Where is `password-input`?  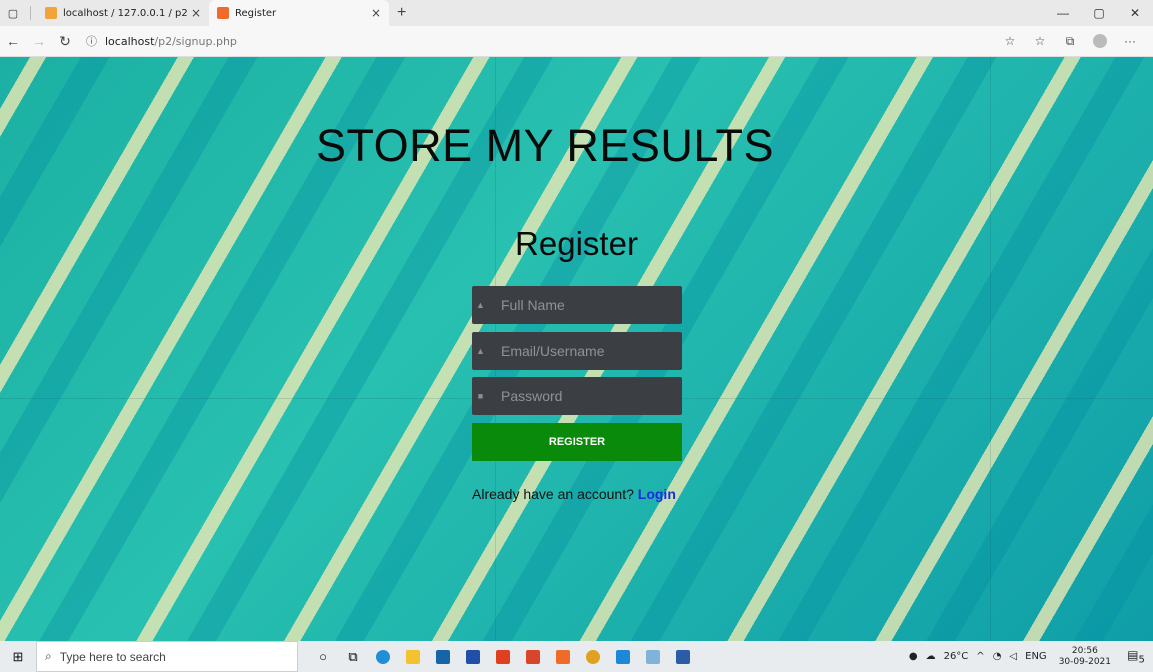 password-input is located at coordinates (585, 396).